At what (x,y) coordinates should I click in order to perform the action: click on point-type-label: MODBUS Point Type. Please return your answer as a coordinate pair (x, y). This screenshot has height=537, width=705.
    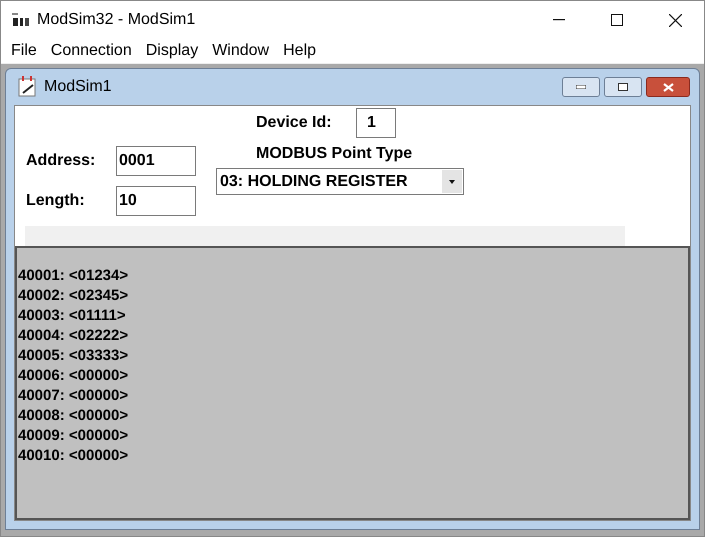
    Looking at the image, I should click on (335, 154).